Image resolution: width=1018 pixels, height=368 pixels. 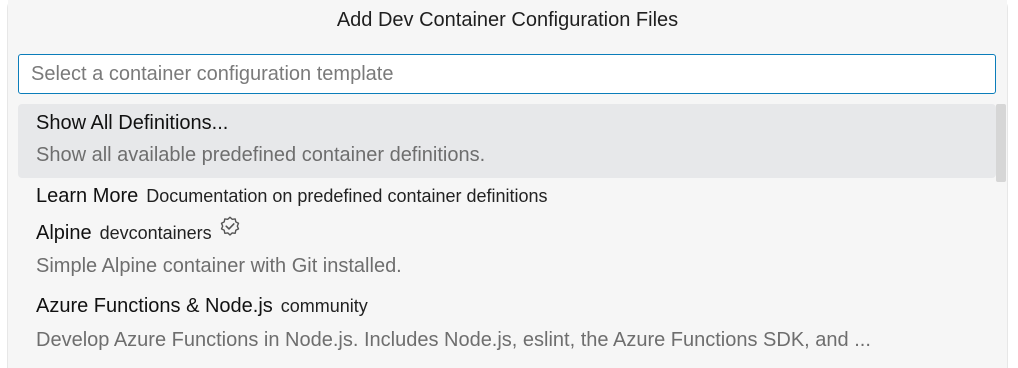 I want to click on item-label: Learn More, so click(x=87, y=196).